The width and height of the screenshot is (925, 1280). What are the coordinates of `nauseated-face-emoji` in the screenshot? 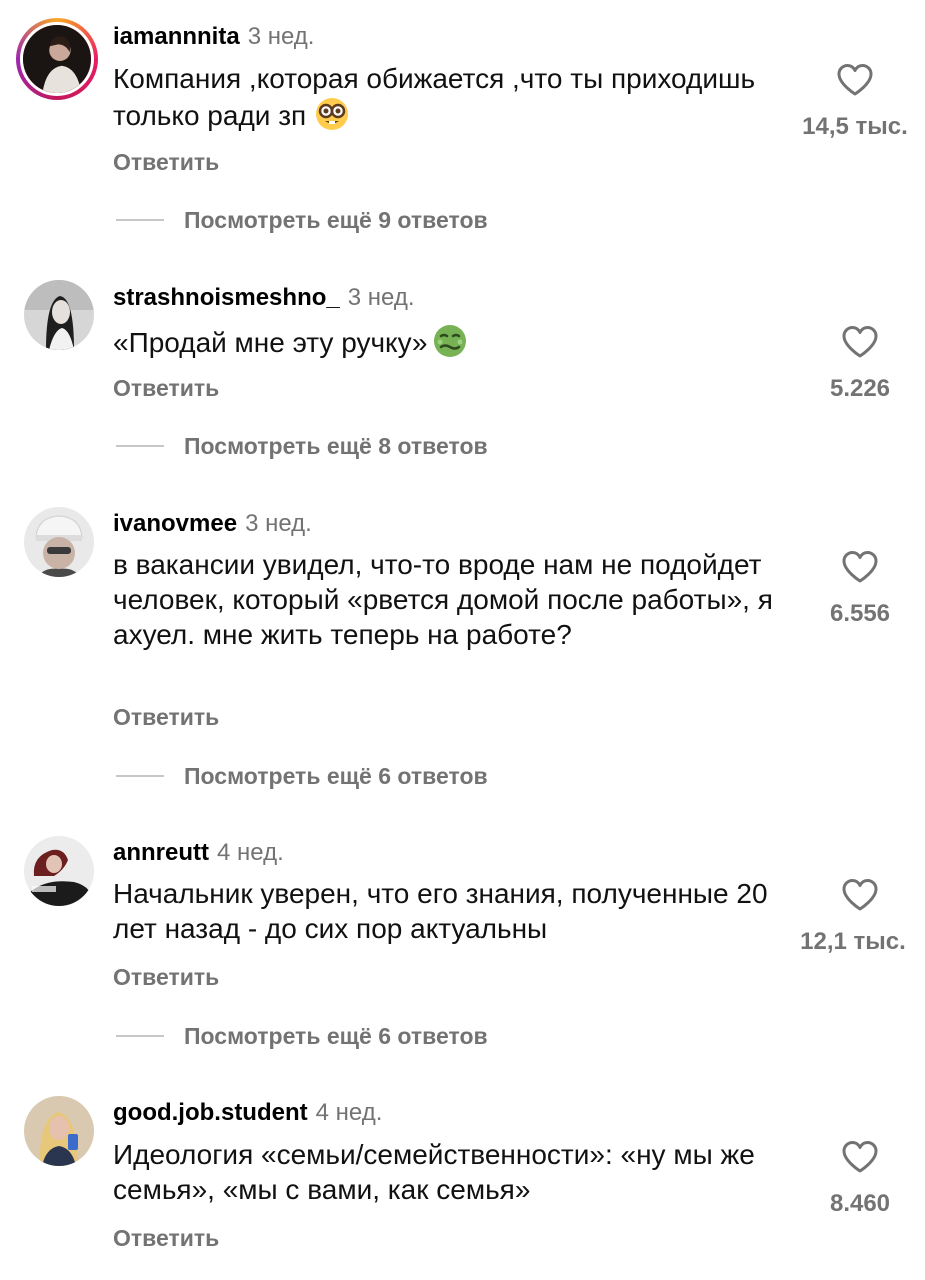 It's located at (449, 341).